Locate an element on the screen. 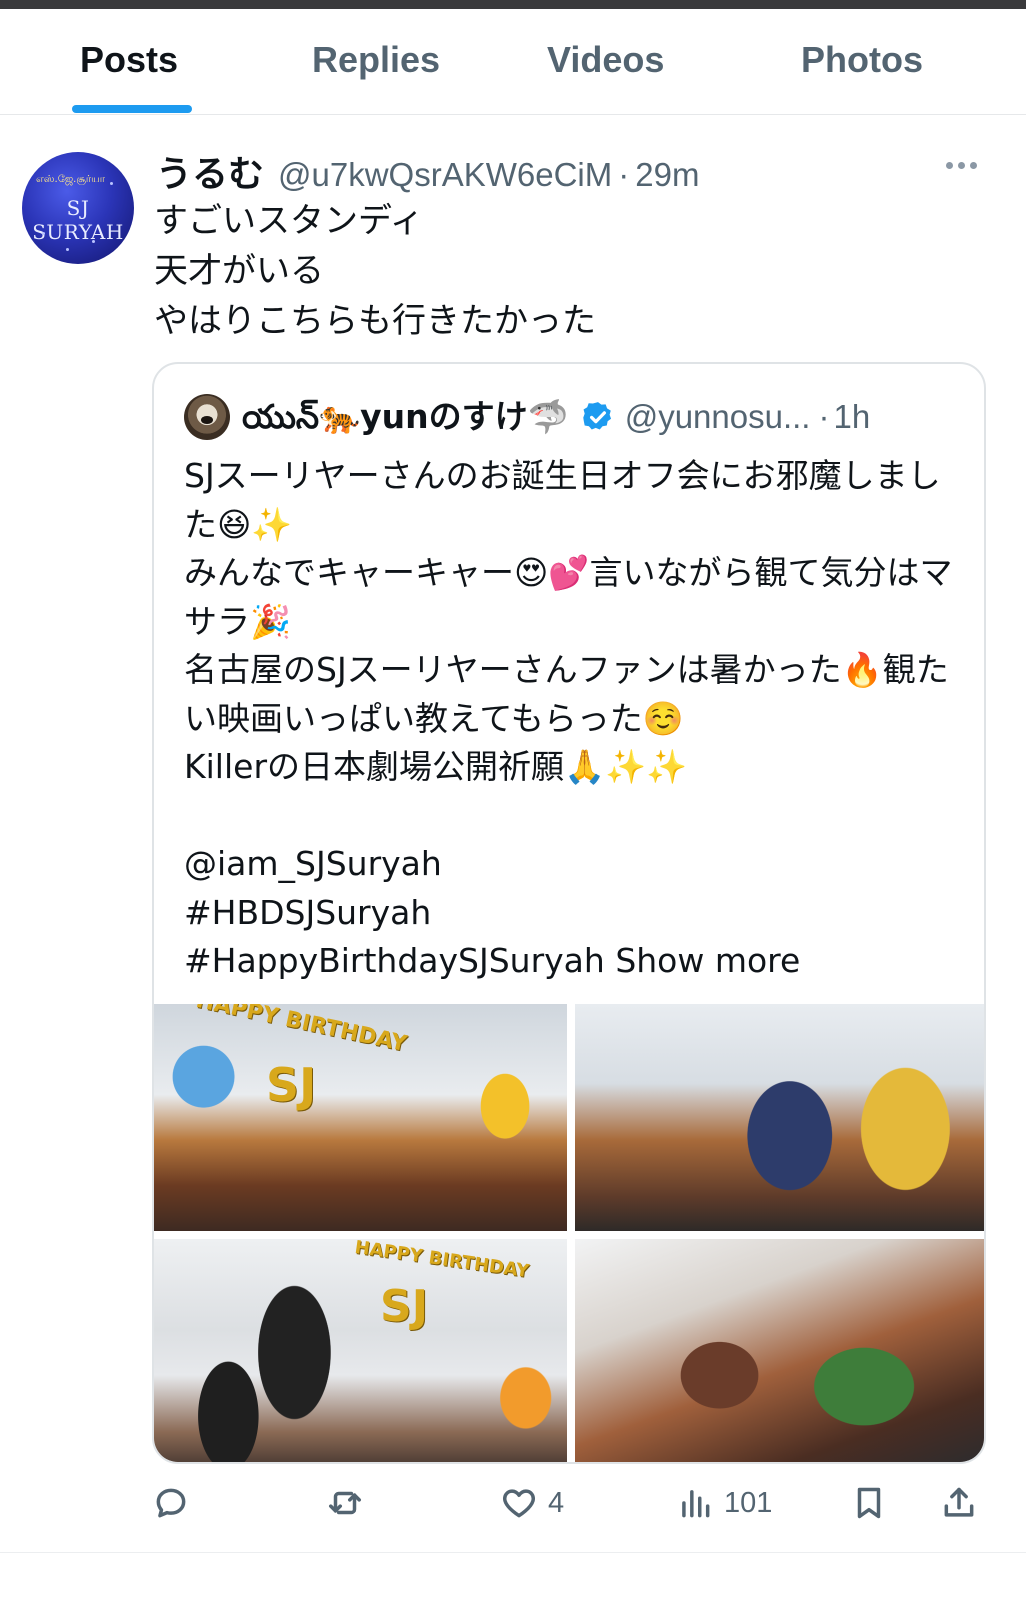 The height and width of the screenshot is (1600, 1026). like-button: 4 is located at coordinates (532, 1503).